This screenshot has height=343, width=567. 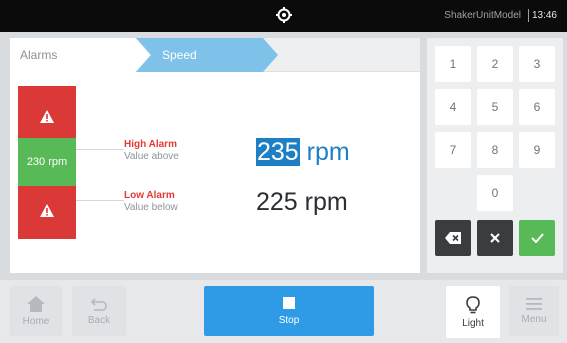 What do you see at coordinates (302, 202) in the screenshot?
I see `low-alarm-value-field: 225 rpm` at bounding box center [302, 202].